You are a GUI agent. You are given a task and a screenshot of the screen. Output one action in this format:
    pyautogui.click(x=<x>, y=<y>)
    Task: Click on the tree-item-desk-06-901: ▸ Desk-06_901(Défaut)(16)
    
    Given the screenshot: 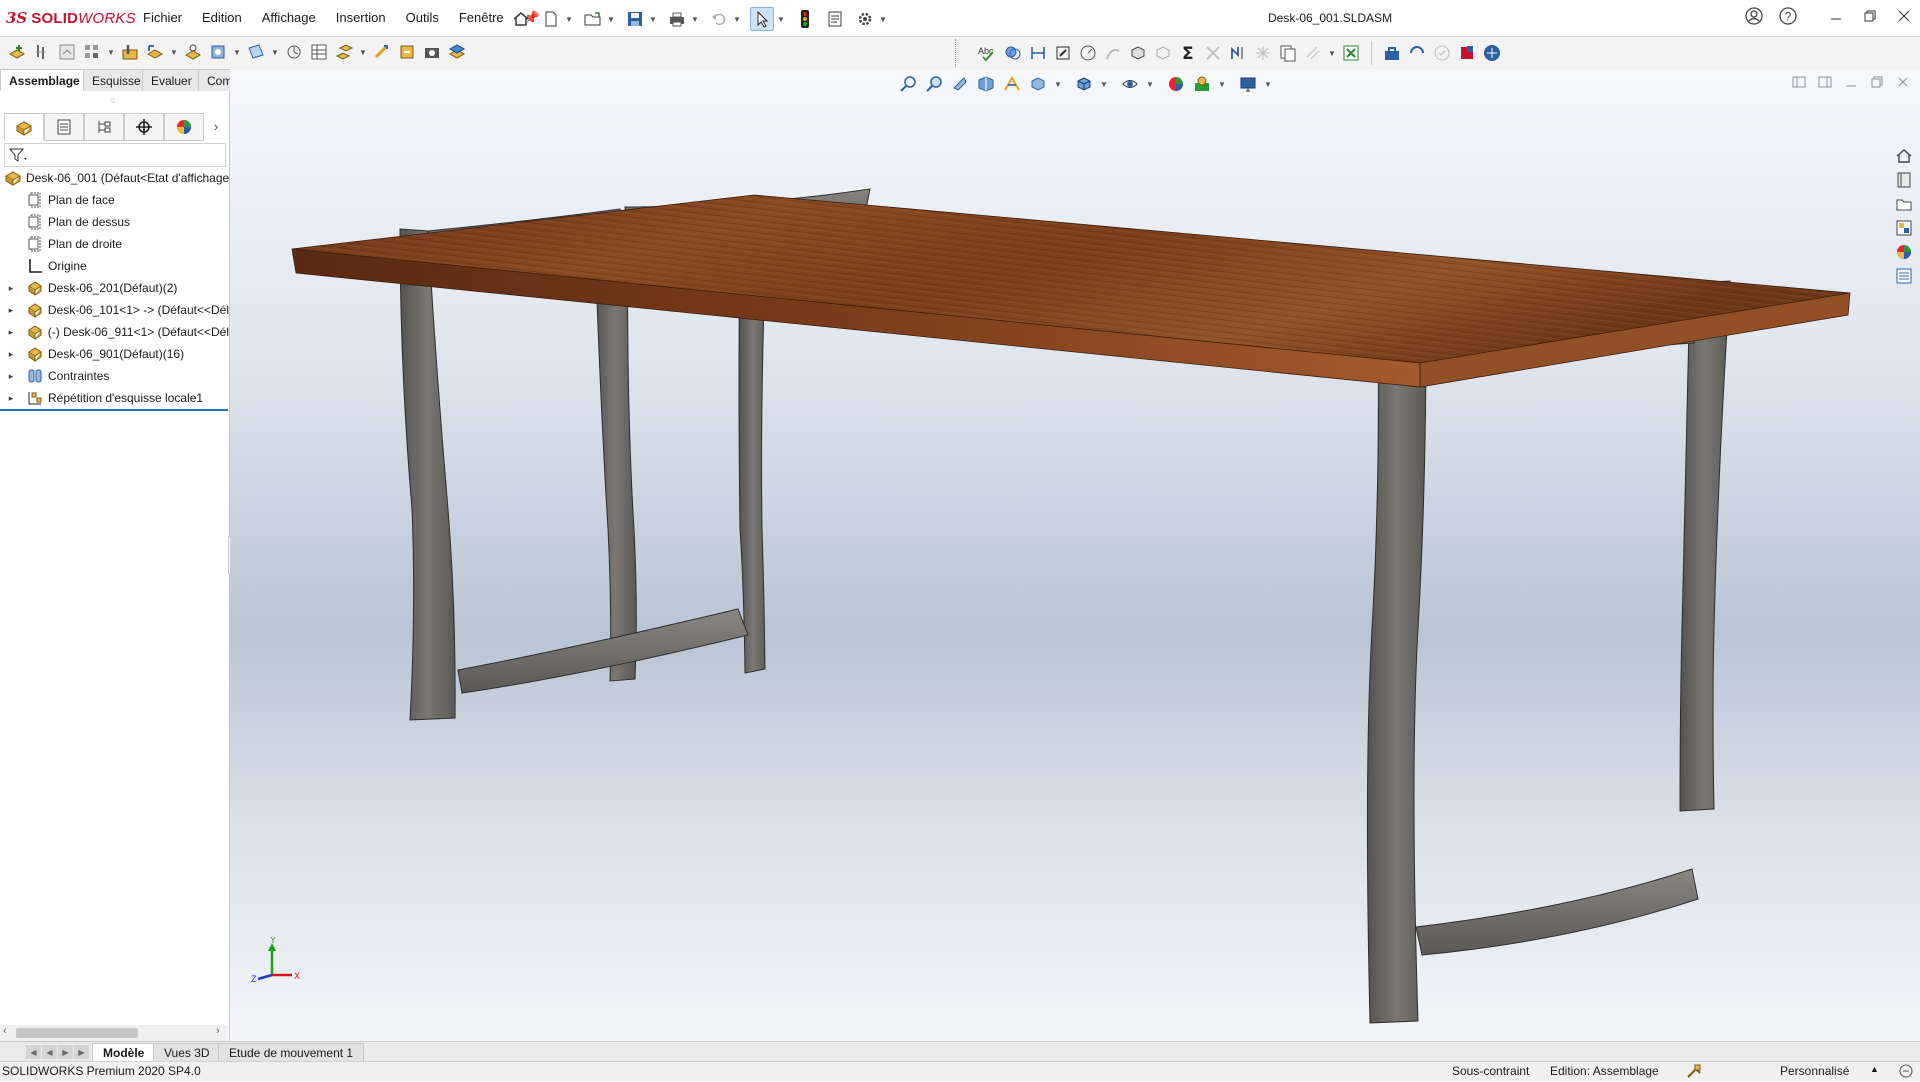 What is the action you would take?
    pyautogui.click(x=114, y=354)
    